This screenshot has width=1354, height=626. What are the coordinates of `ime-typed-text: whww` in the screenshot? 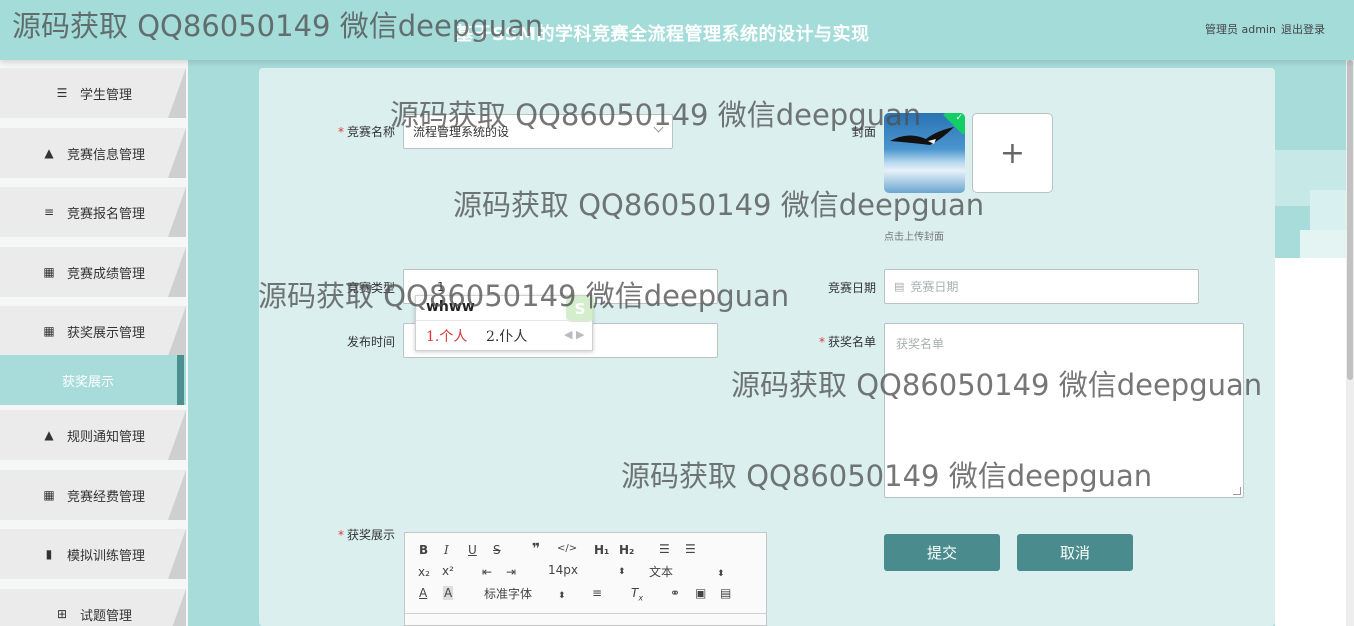 It's located at (450, 307).